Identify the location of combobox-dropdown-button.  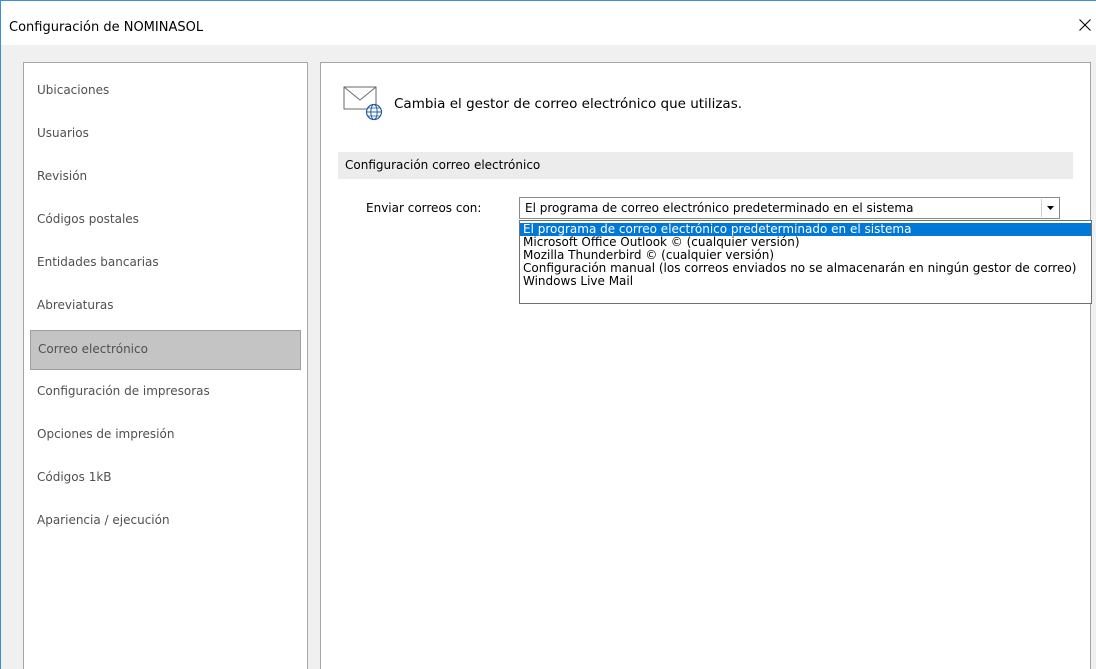
(1049, 208).